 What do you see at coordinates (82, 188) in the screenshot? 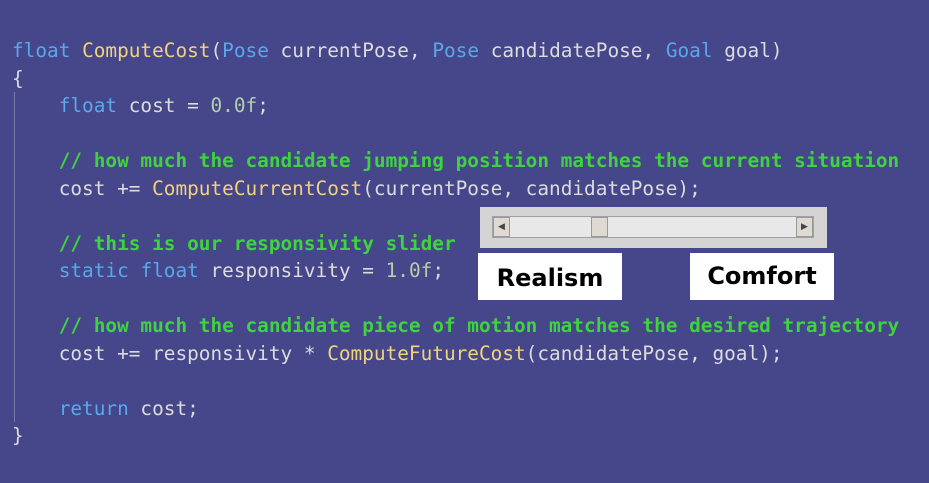
I see `code-text: cost +=` at bounding box center [82, 188].